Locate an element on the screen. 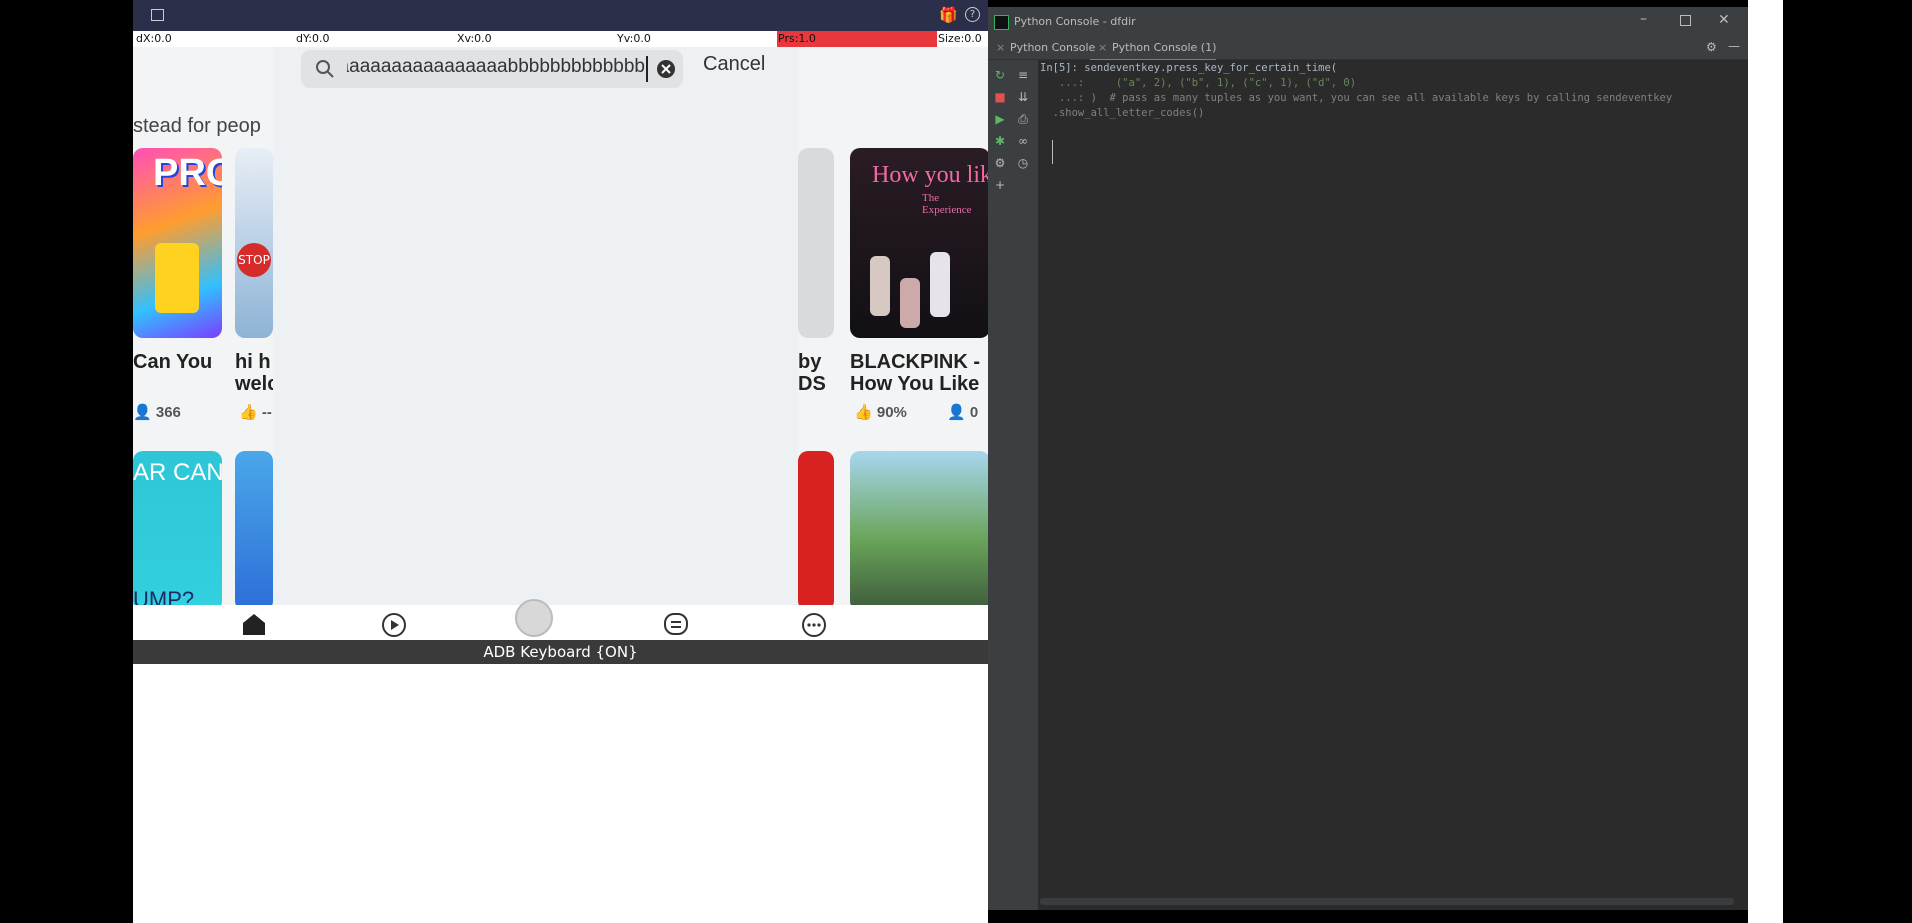  copy-icon is located at coordinates (157, 15).